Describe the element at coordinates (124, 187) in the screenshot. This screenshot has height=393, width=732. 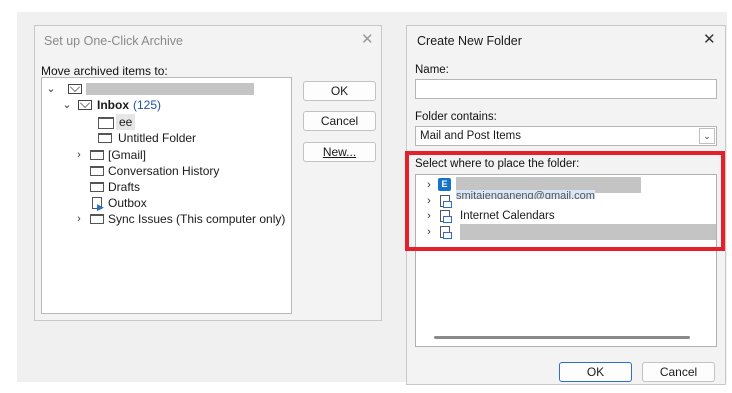
I see `drafts-label: Drafts` at that location.